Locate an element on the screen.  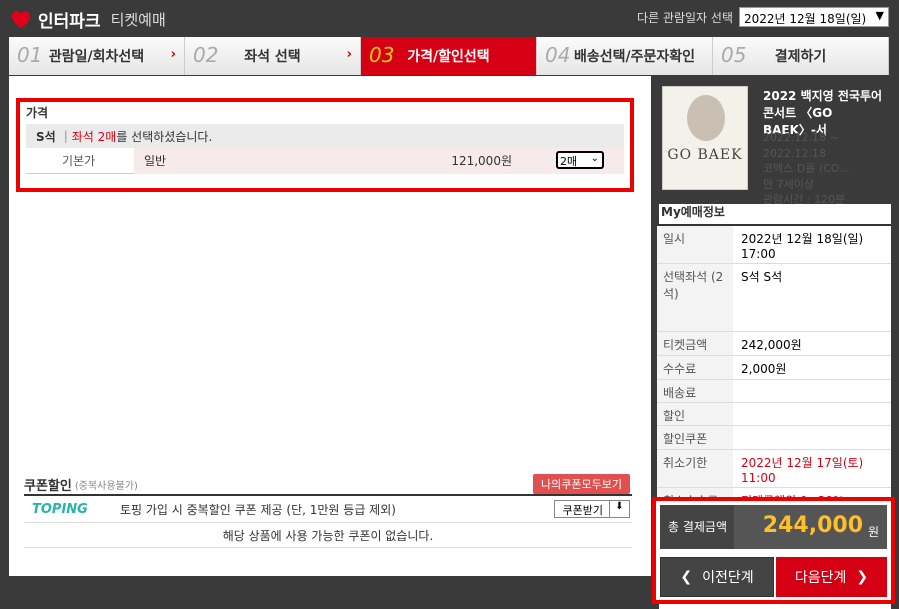
prev-step-button: ❮ 이전단계 is located at coordinates (717, 577).